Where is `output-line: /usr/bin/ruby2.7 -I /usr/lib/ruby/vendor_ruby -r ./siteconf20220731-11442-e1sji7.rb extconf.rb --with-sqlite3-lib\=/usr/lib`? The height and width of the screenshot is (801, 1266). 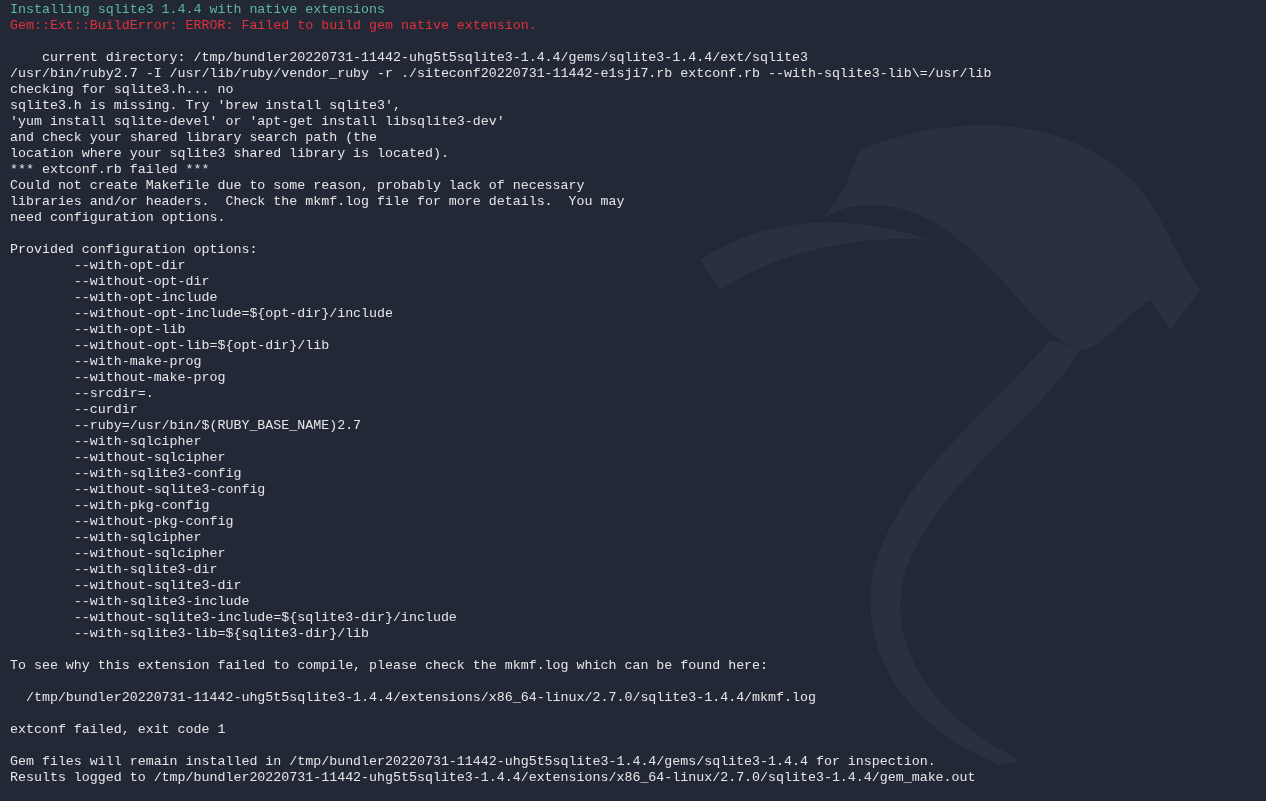
output-line: /usr/bin/ruby2.7 -I /usr/lib/ruby/vendor_ruby -r ./siteconf20220731-11442-e1sji7.rb extconf.rb --with-sqlite3-lib\=/usr/lib is located at coordinates (501, 73).